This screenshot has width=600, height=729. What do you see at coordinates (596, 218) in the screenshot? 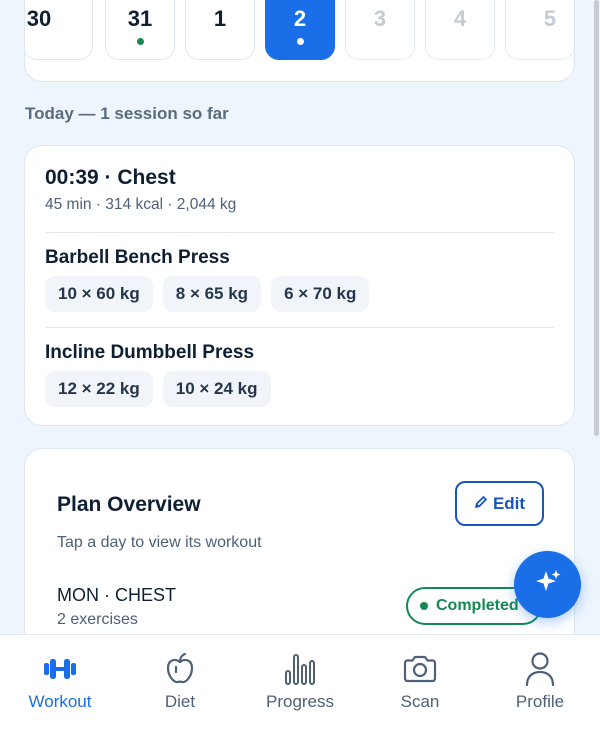
I see `scrollbar` at bounding box center [596, 218].